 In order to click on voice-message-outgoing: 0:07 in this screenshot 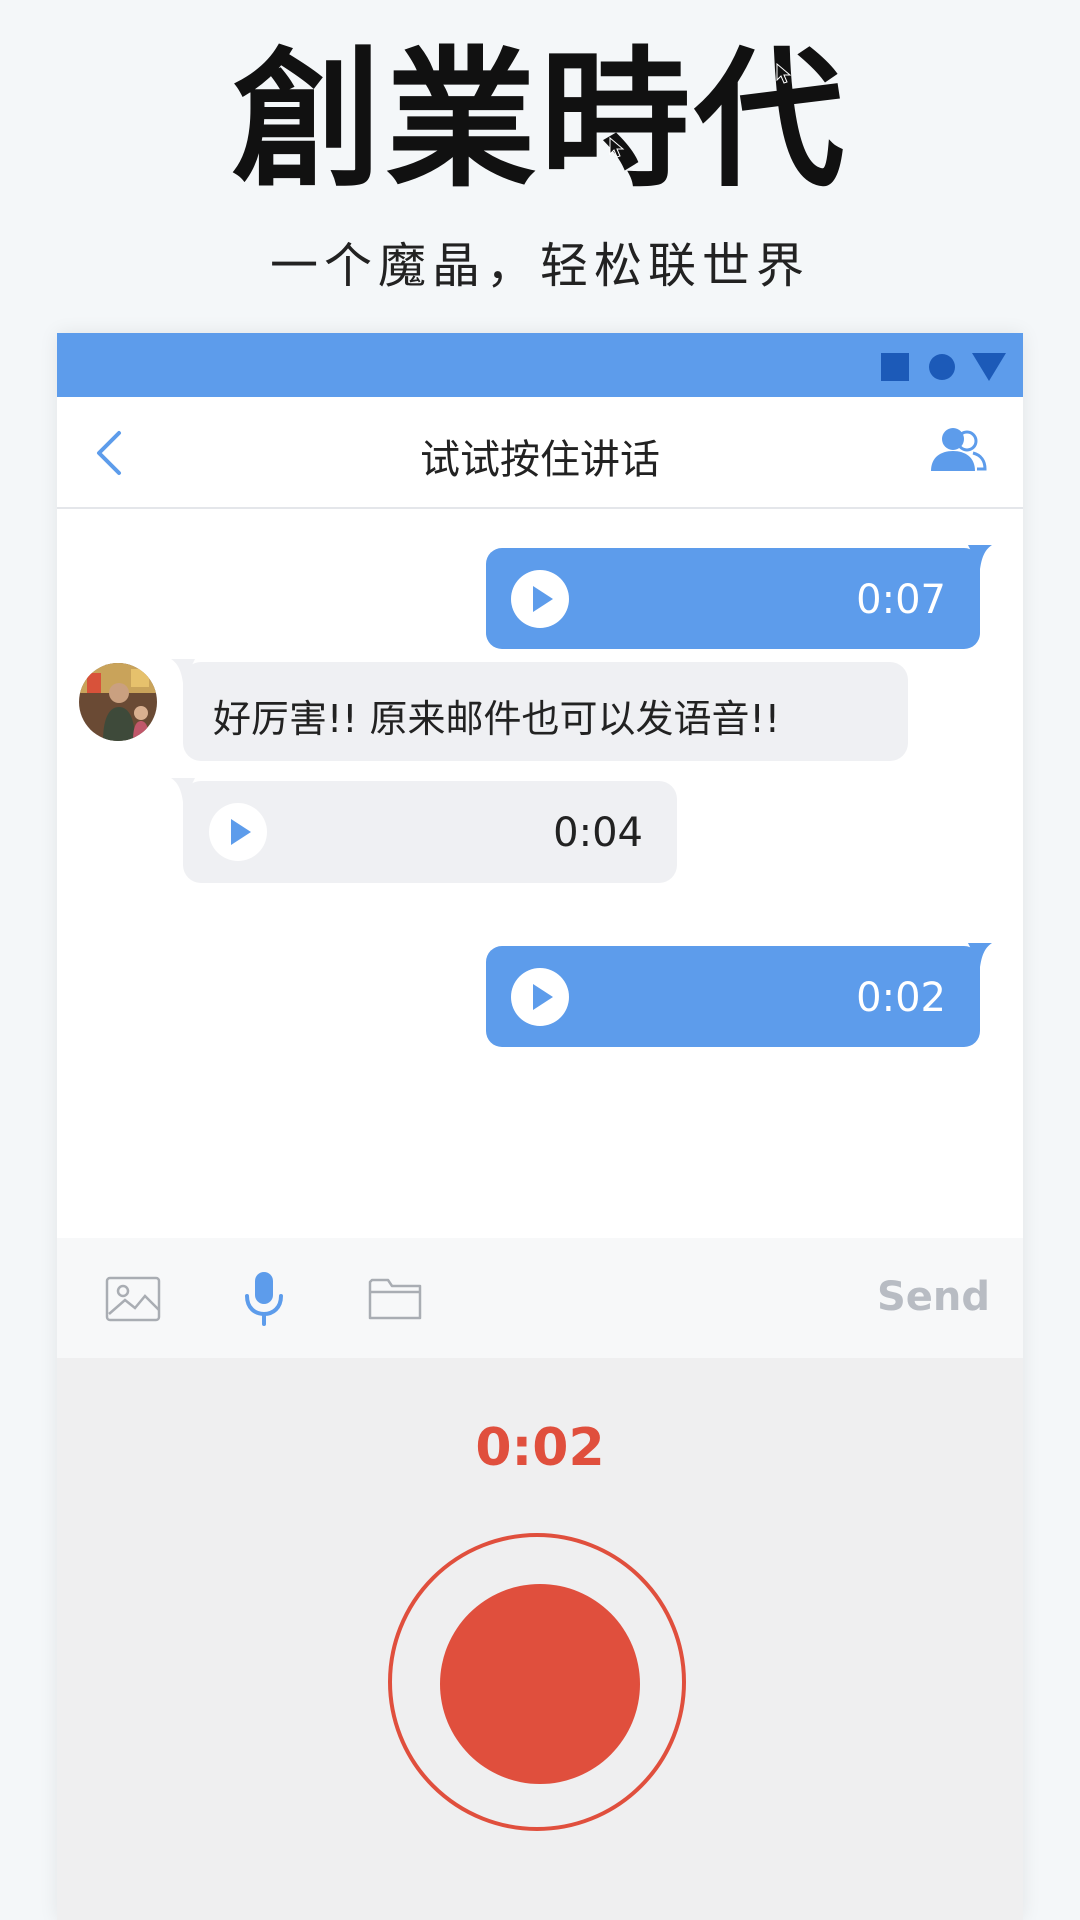, I will do `click(739, 597)`.